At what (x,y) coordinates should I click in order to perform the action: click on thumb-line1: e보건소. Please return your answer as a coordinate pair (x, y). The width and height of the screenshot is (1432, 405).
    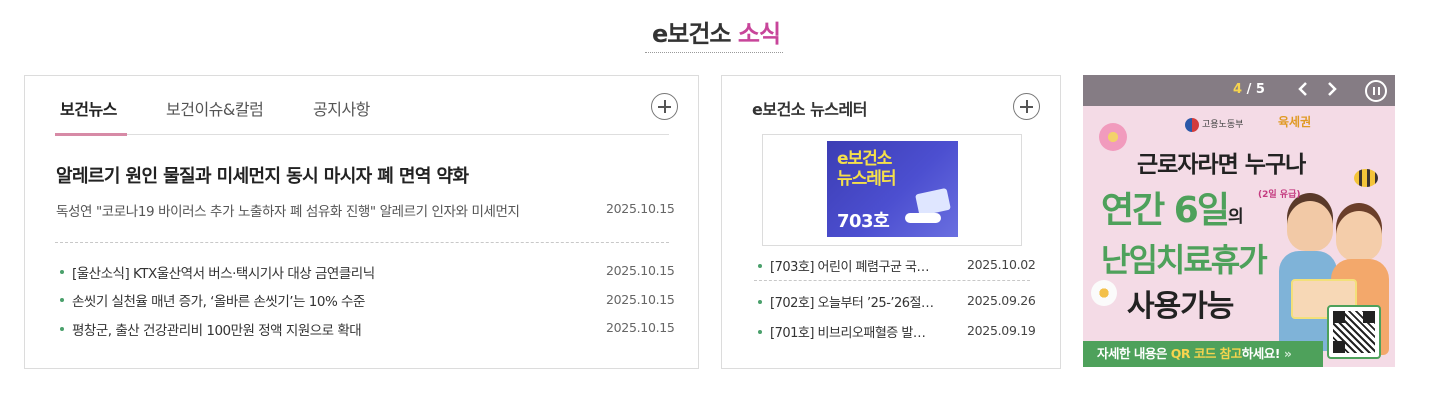
    Looking at the image, I should click on (864, 159).